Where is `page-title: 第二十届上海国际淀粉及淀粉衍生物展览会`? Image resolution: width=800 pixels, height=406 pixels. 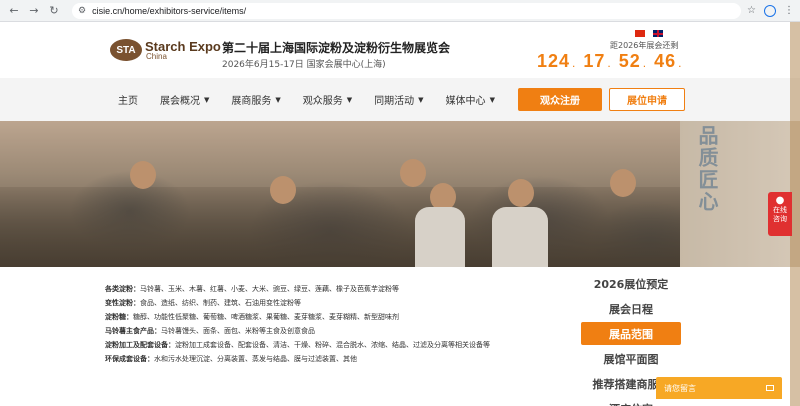
page-title: 第二十届上海国际淀粉及淀粉衍生物展览会 is located at coordinates (336, 48).